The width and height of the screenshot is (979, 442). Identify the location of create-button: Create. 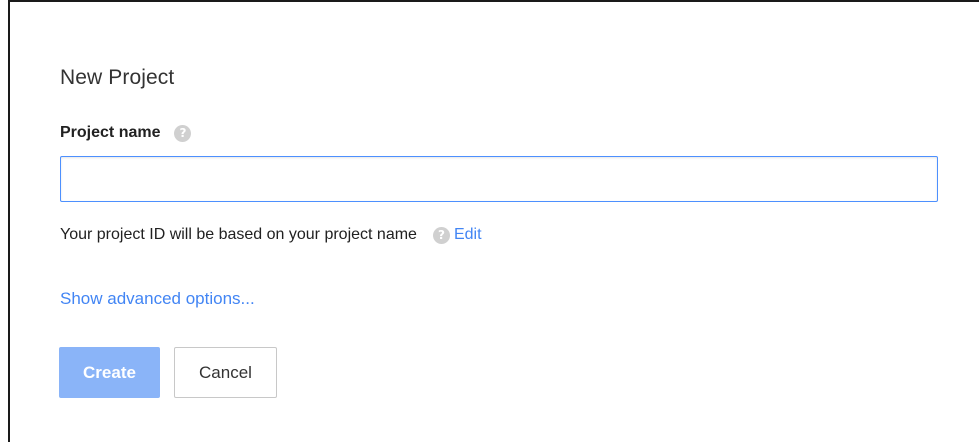
(109, 372).